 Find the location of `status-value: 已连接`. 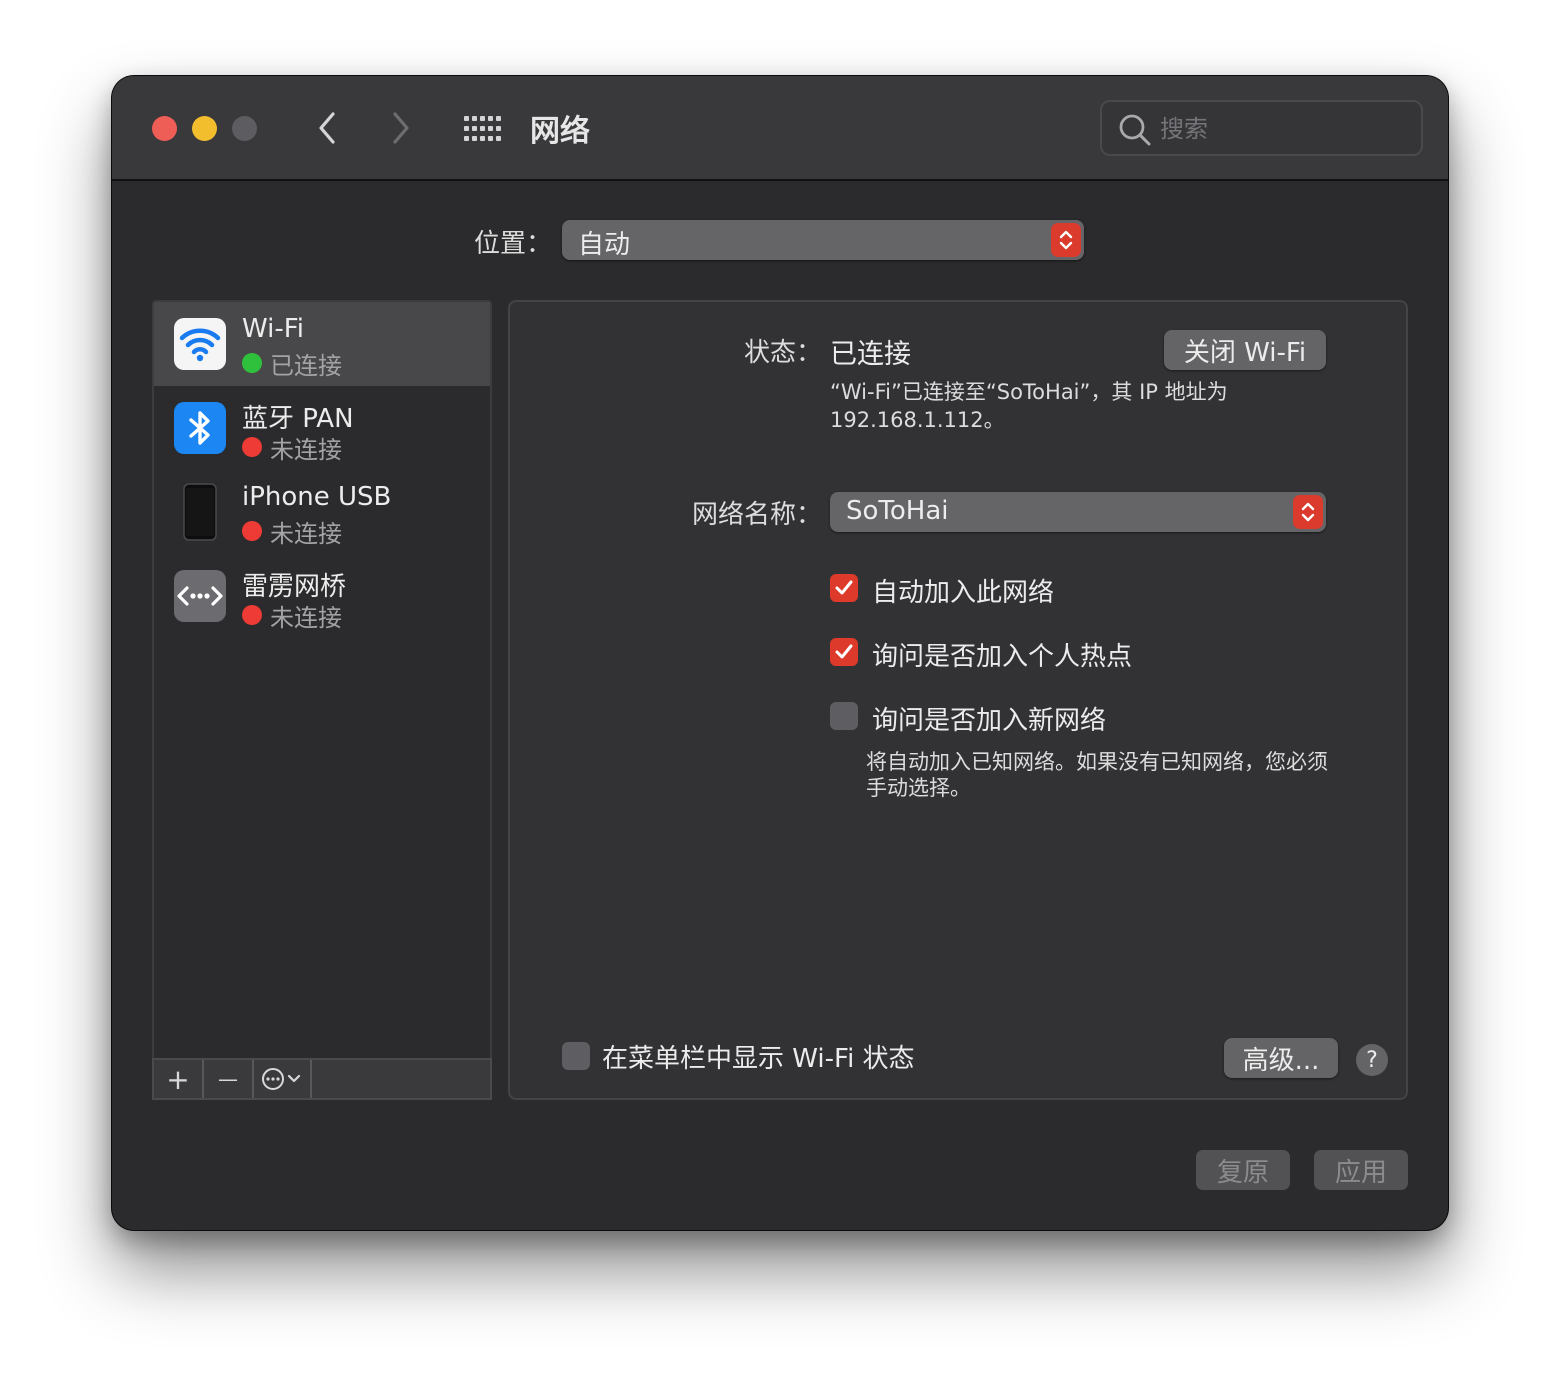

status-value: 已连接 is located at coordinates (870, 354).